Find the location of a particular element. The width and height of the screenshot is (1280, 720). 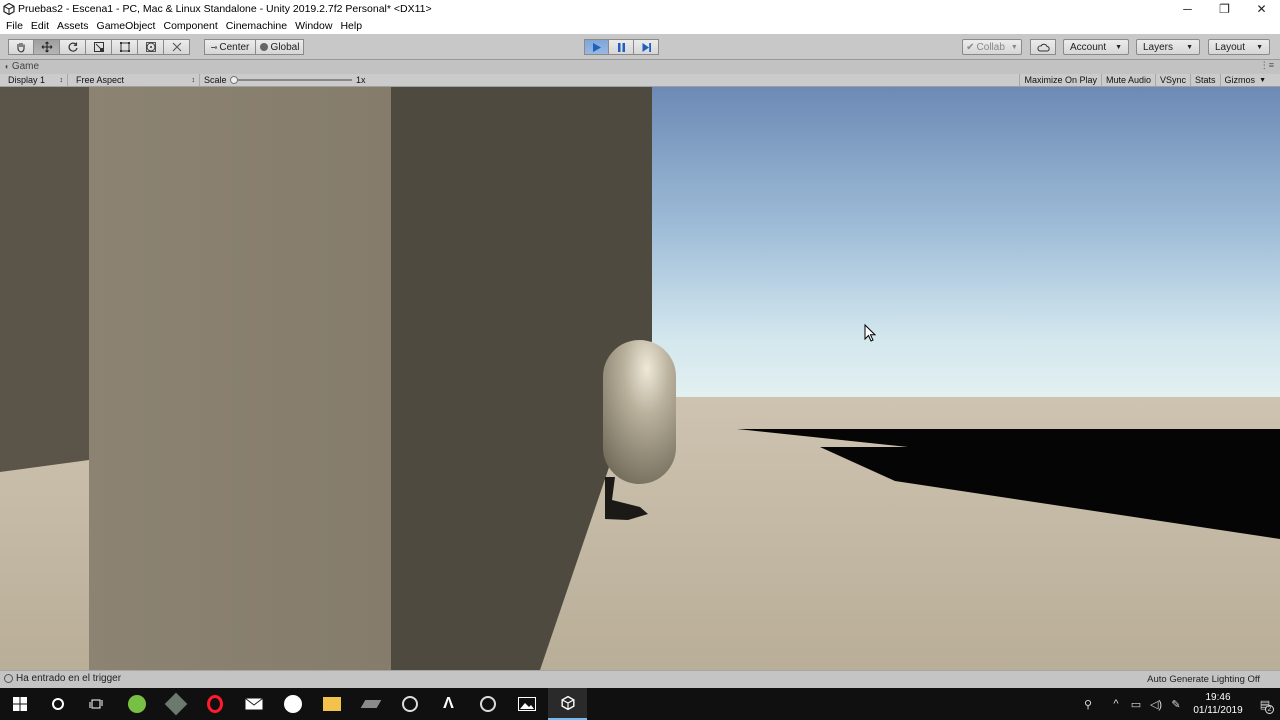

tab-options-icon: ⋮≡ is located at coordinates (1267, 65).